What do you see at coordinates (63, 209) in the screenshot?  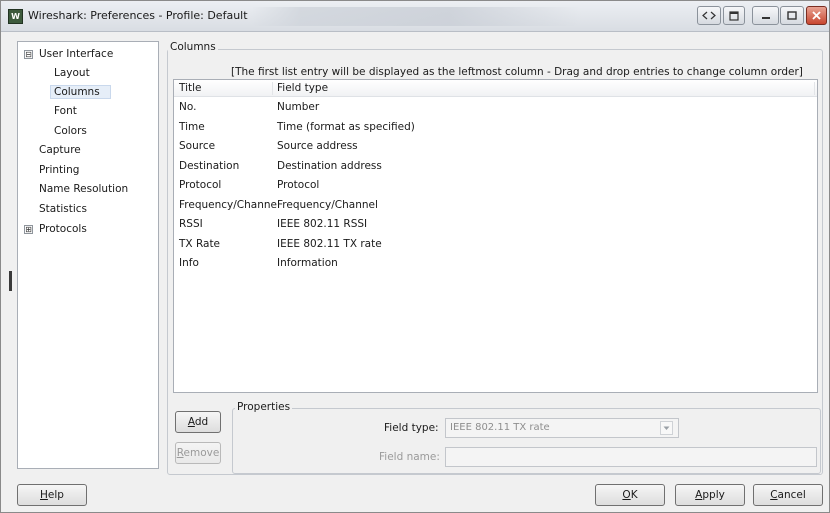 I see `tree-item-statistics: Statistics` at bounding box center [63, 209].